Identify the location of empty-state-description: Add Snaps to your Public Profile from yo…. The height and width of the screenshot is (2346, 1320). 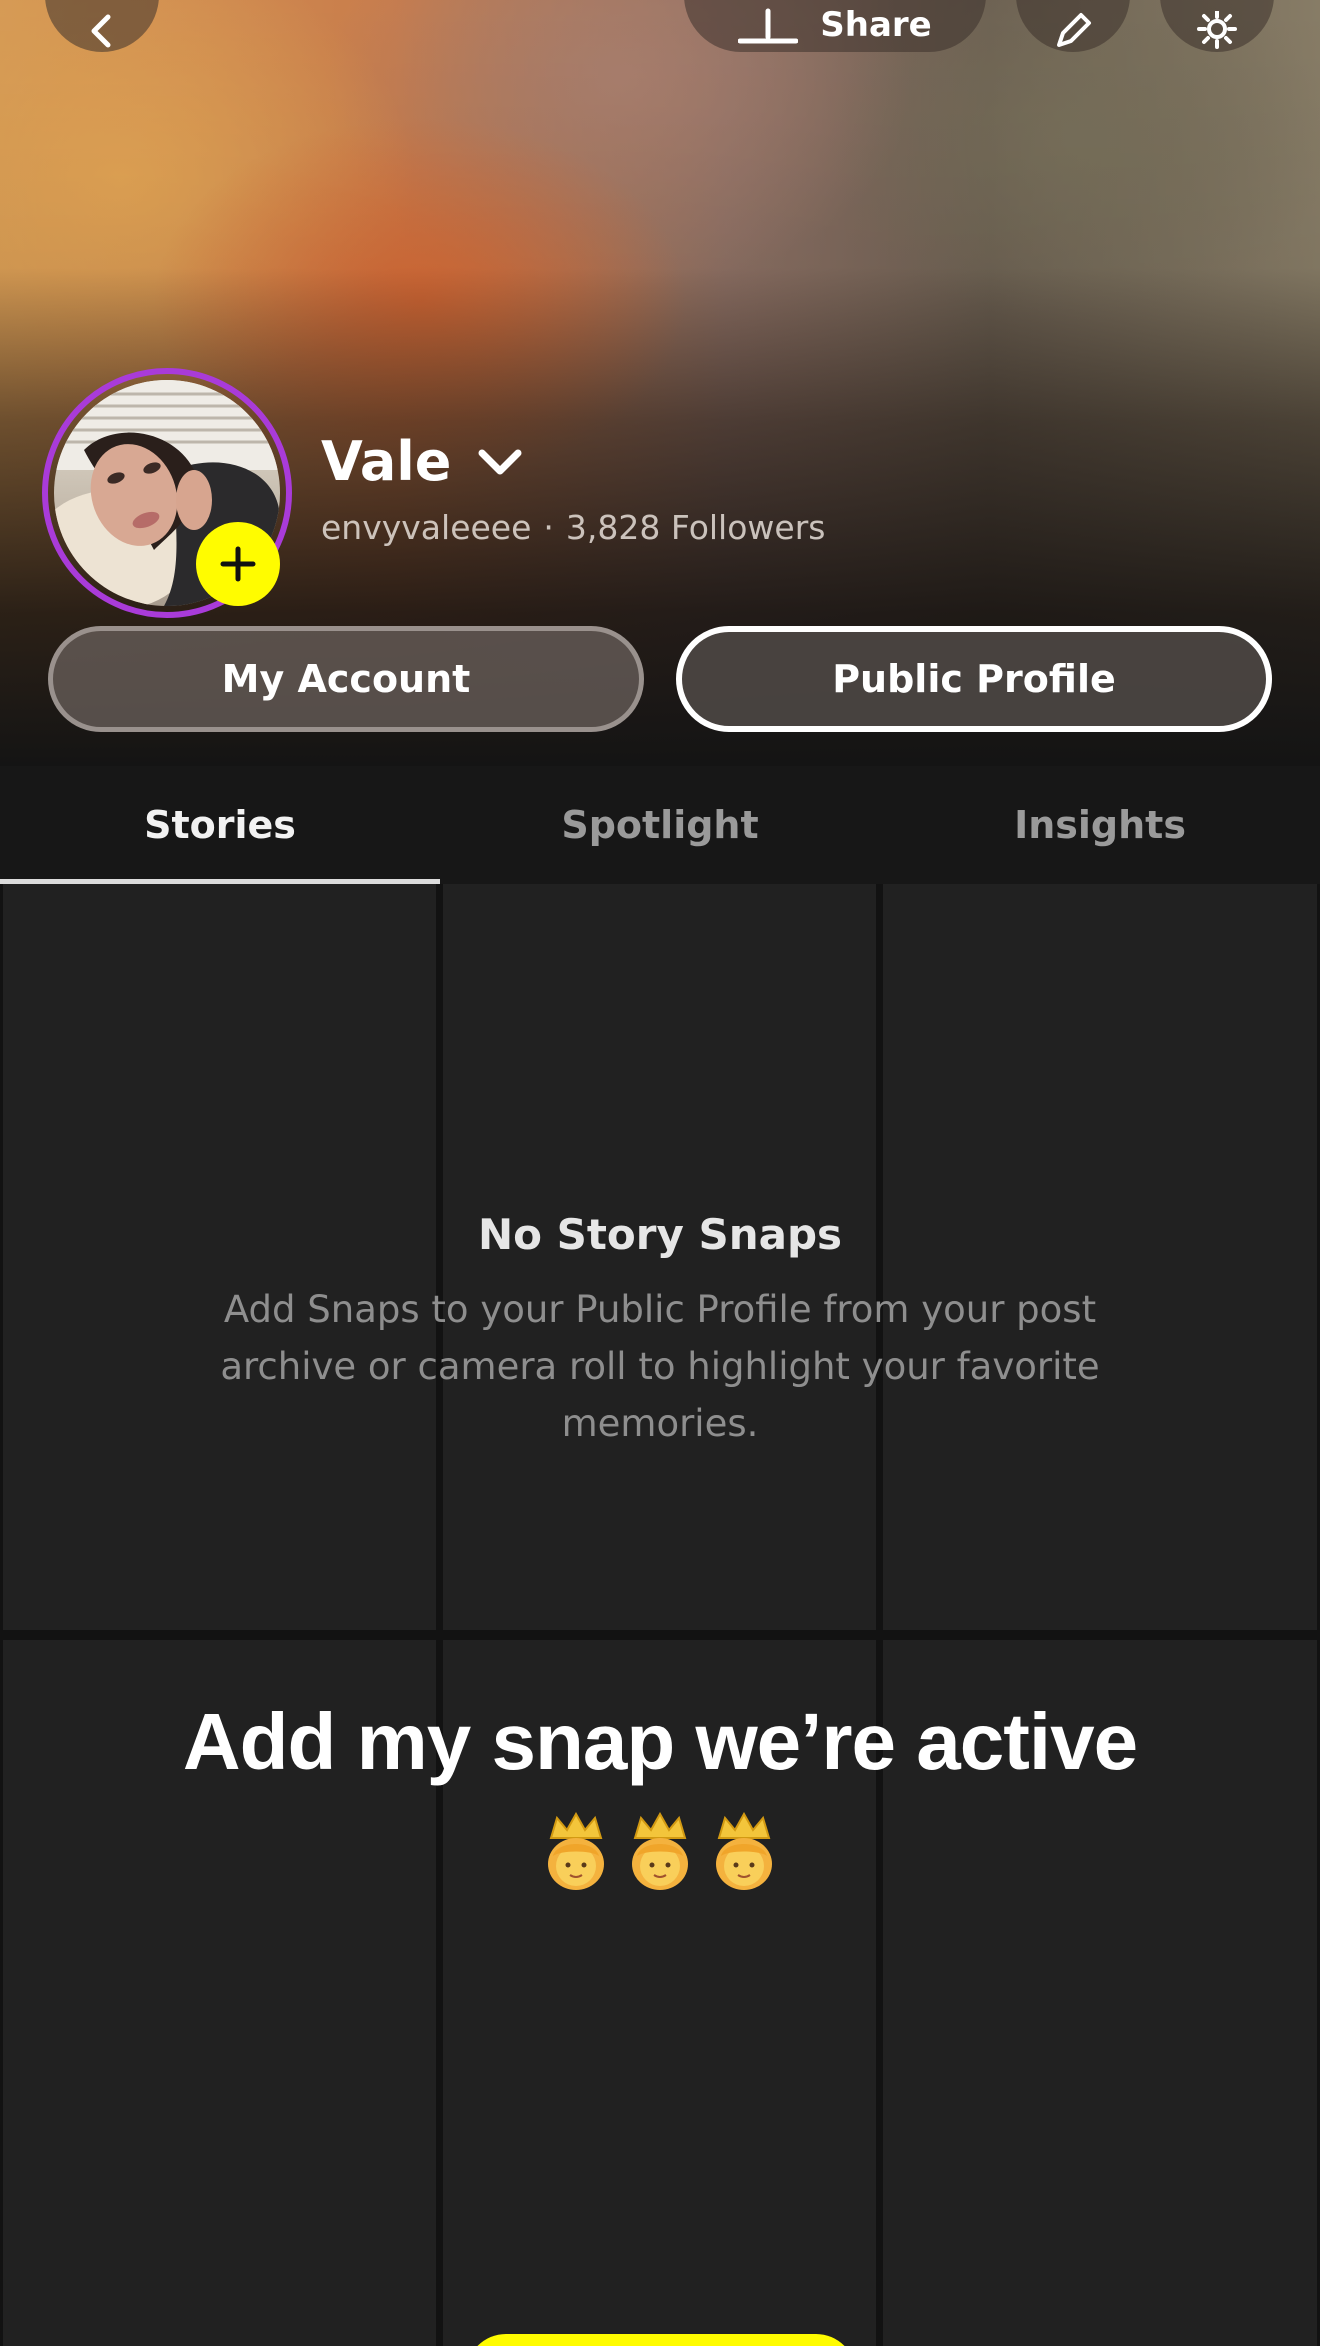
(660, 1366).